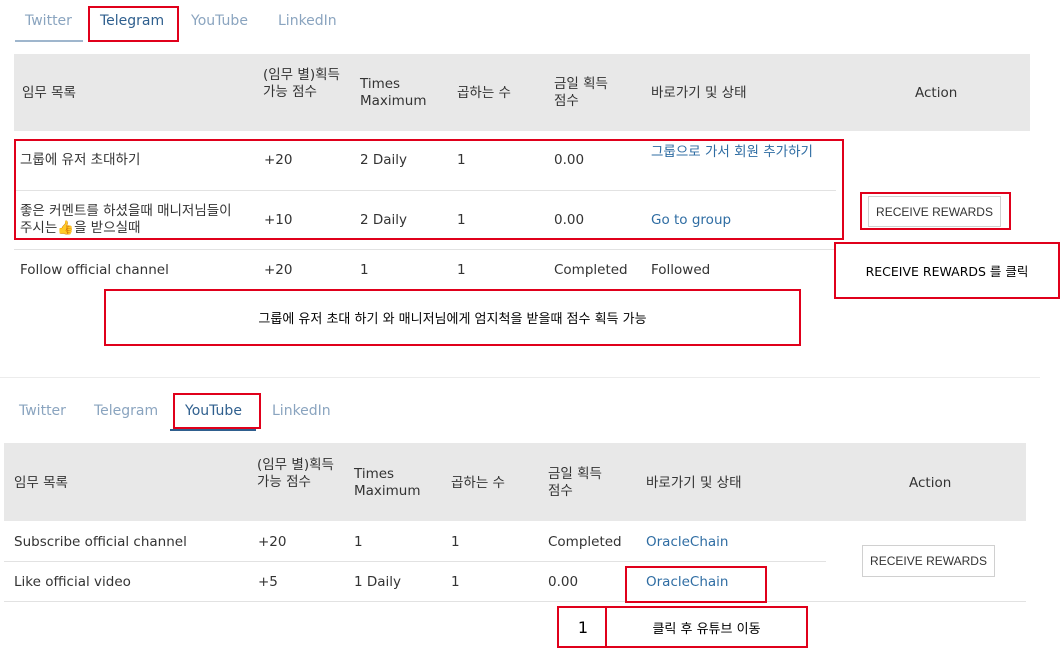  Describe the element at coordinates (133, 24) in the screenshot. I see `highlight-telegram-tab` at that location.